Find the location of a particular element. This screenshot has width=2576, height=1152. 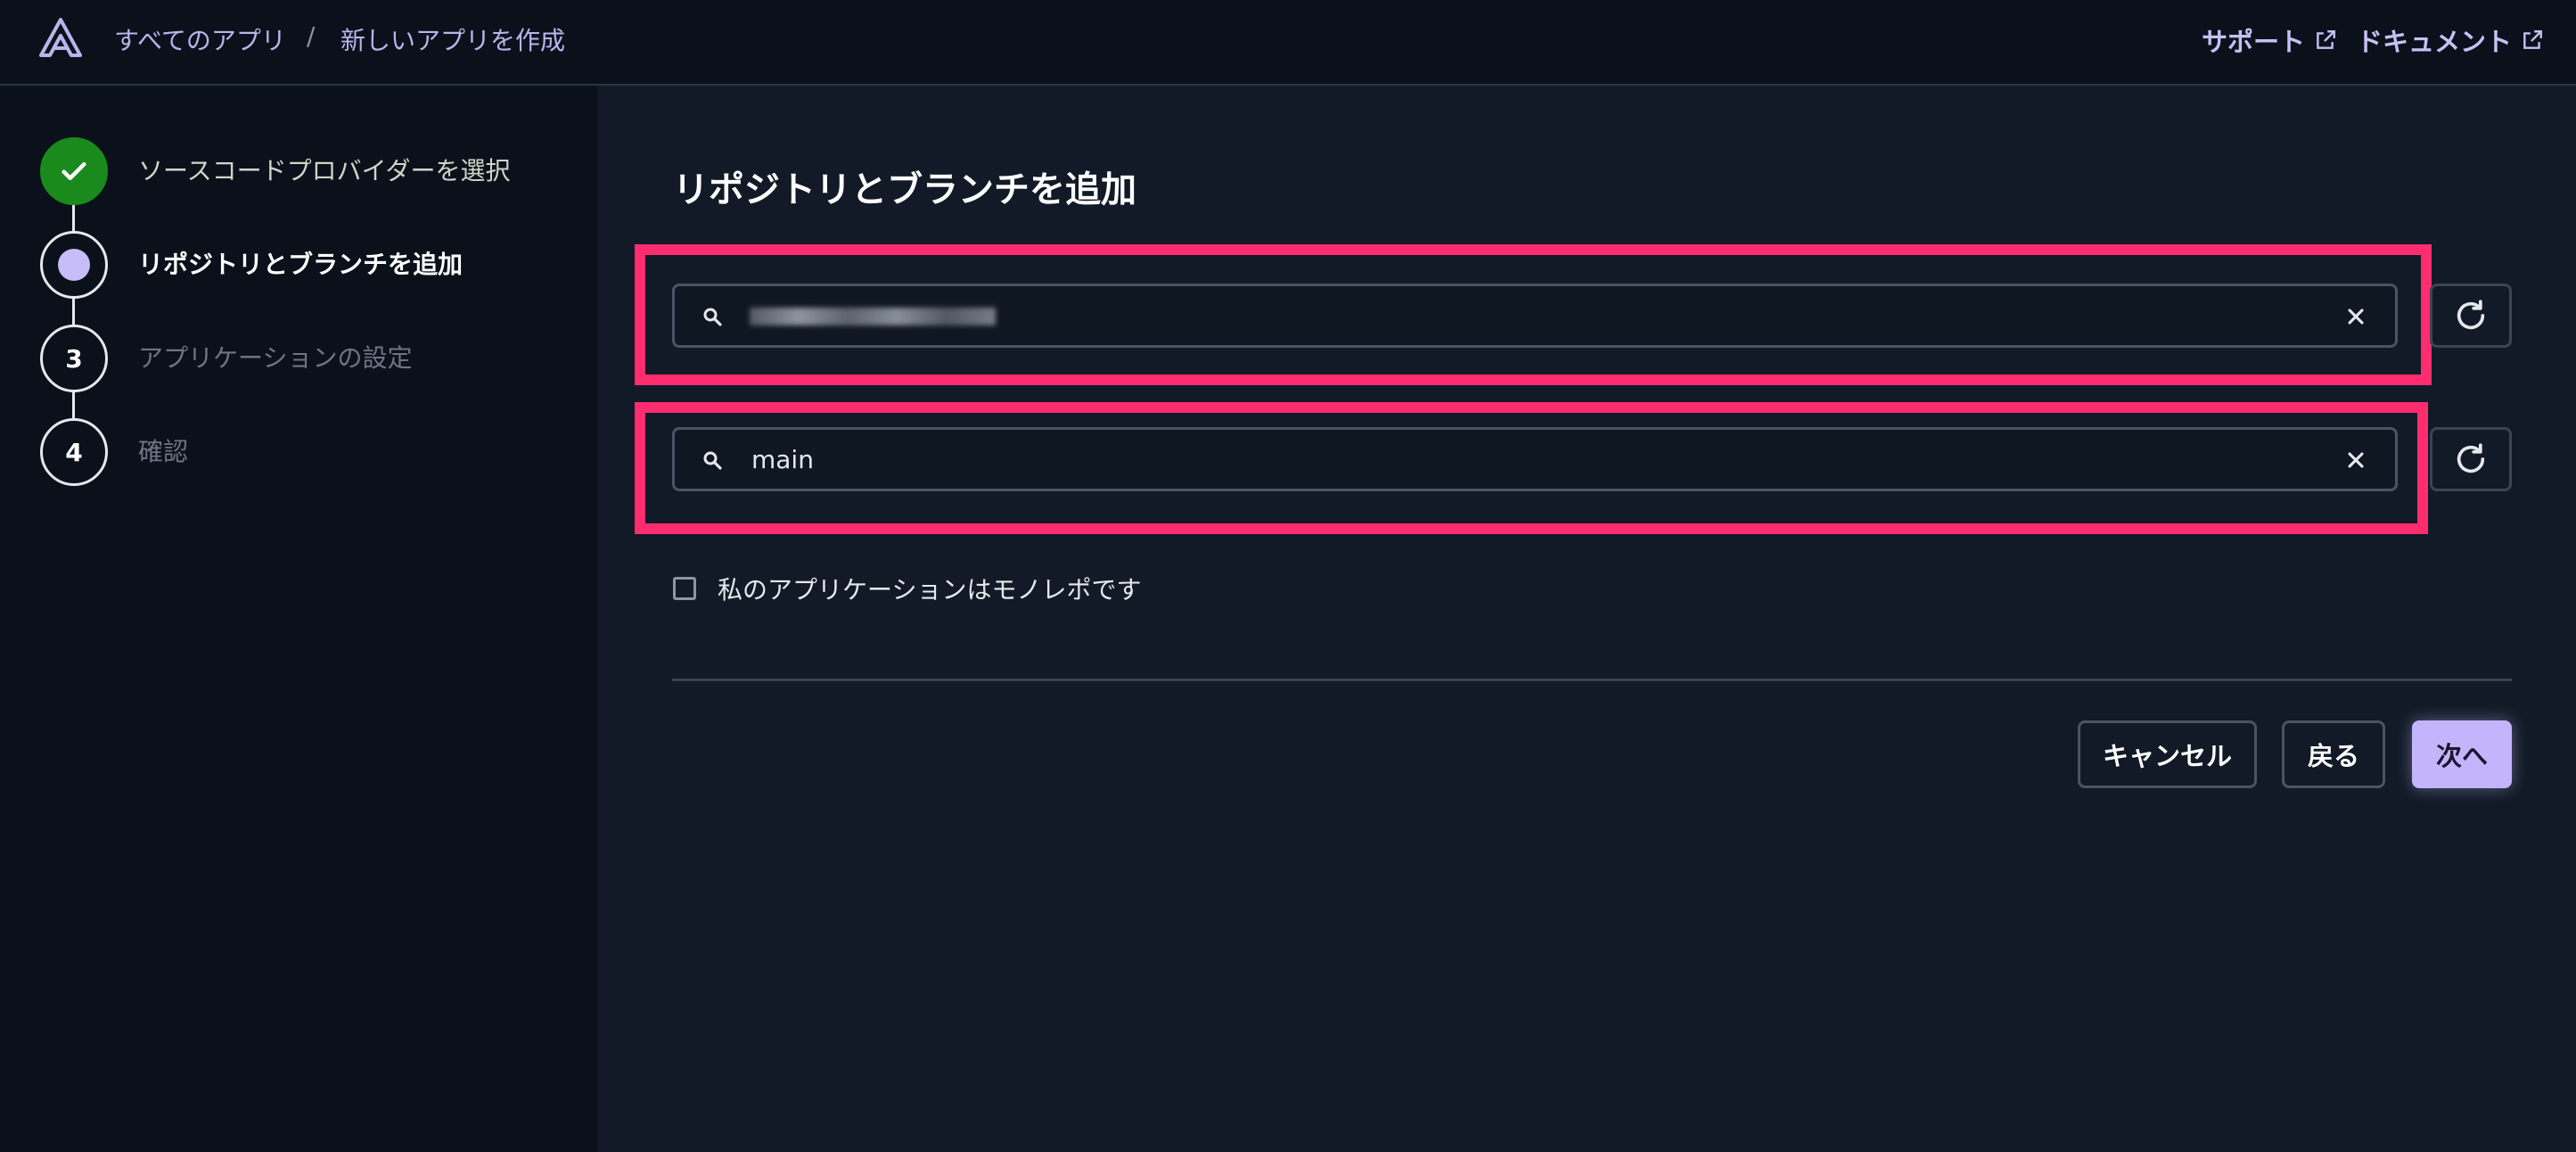

top-bar: すべてのアプリ / 新しいアプリを作成 サポート ドキュメント is located at coordinates (1288, 43).